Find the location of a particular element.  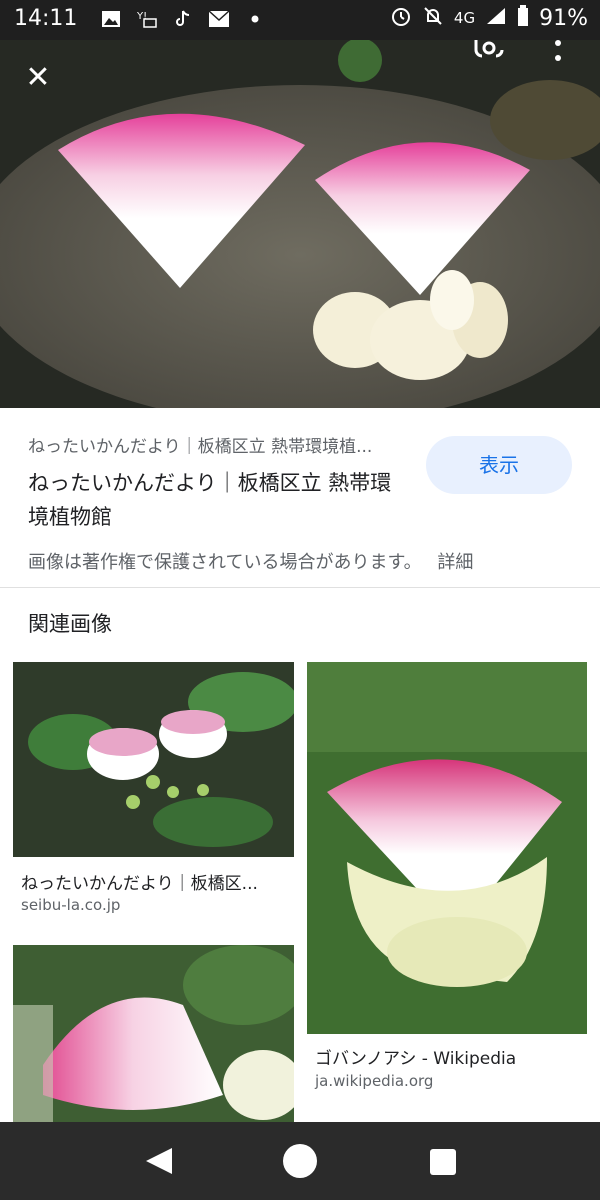

back-icon is located at coordinates (159, 1161).